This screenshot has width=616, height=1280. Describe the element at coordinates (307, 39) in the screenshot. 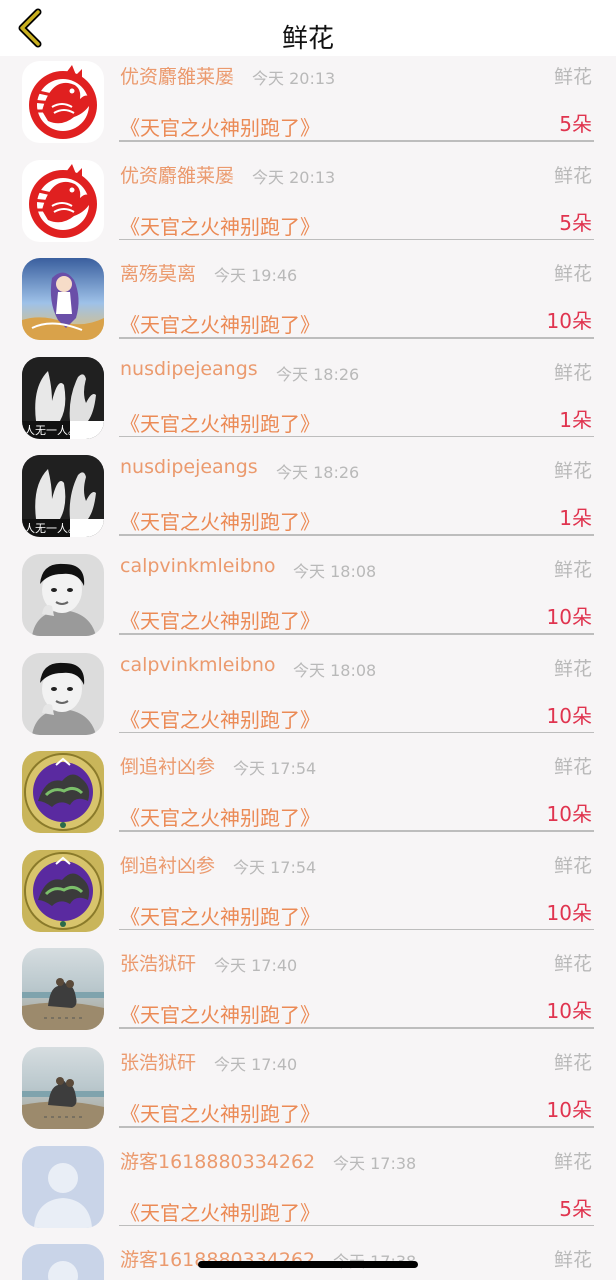

I see `page-title: 鲜花` at that location.